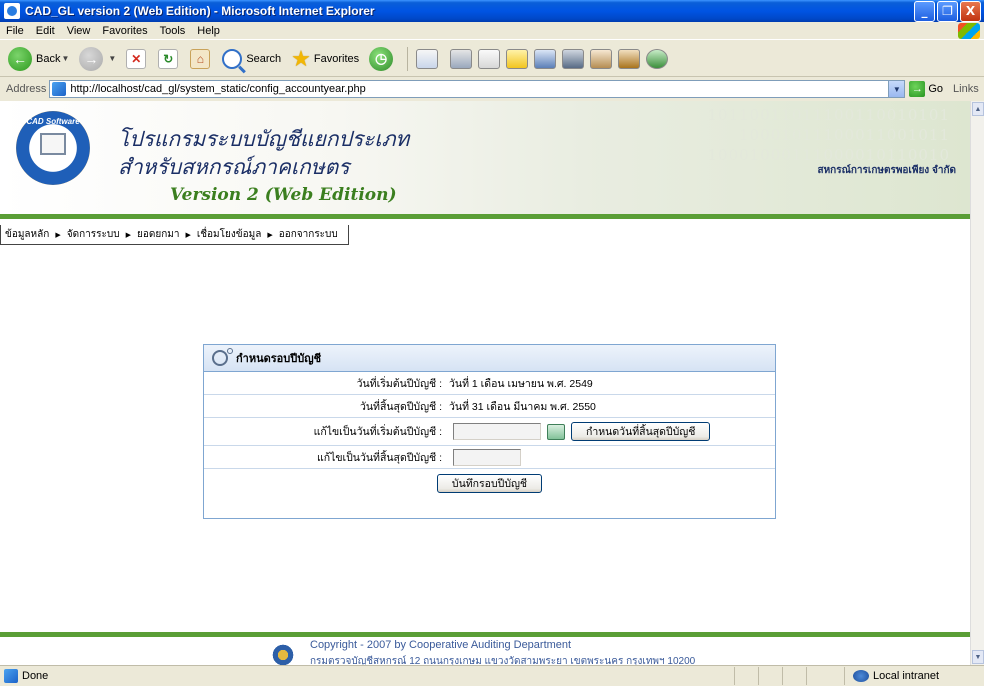 The image size is (984, 686). What do you see at coordinates (20, 58) in the screenshot?
I see `back-arrow-icon: ←` at bounding box center [20, 58].